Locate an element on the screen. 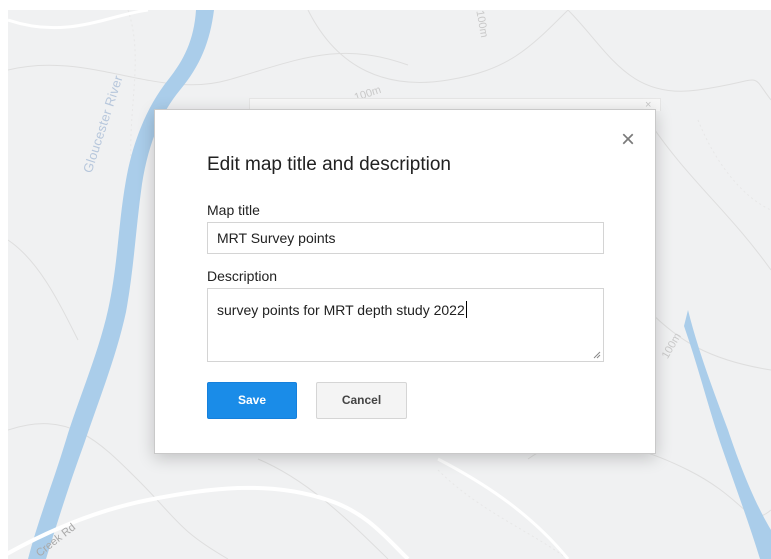 Image resolution: width=771 pixels, height=559 pixels. description-text: survey points for MRT depth study 2022 is located at coordinates (342, 309).